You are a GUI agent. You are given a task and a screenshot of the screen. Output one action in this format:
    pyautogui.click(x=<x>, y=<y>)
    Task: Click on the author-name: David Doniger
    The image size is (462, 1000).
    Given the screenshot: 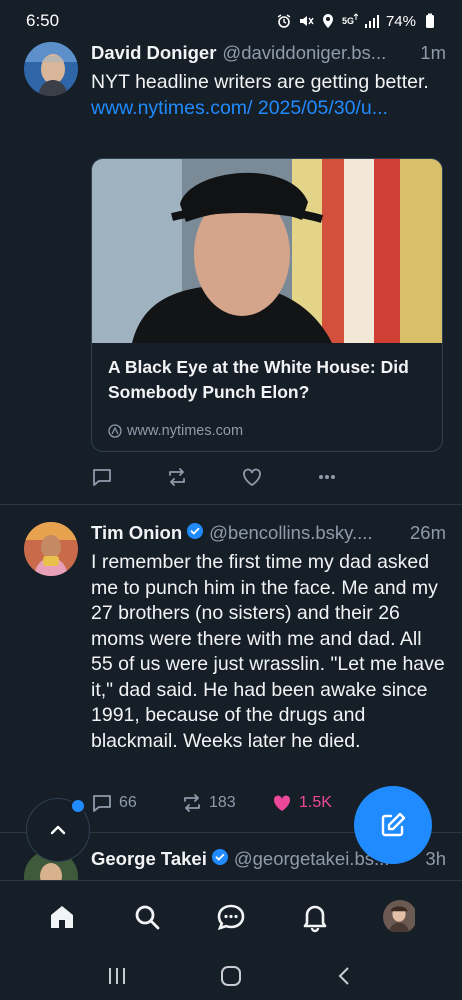 What is the action you would take?
    pyautogui.click(x=153, y=53)
    